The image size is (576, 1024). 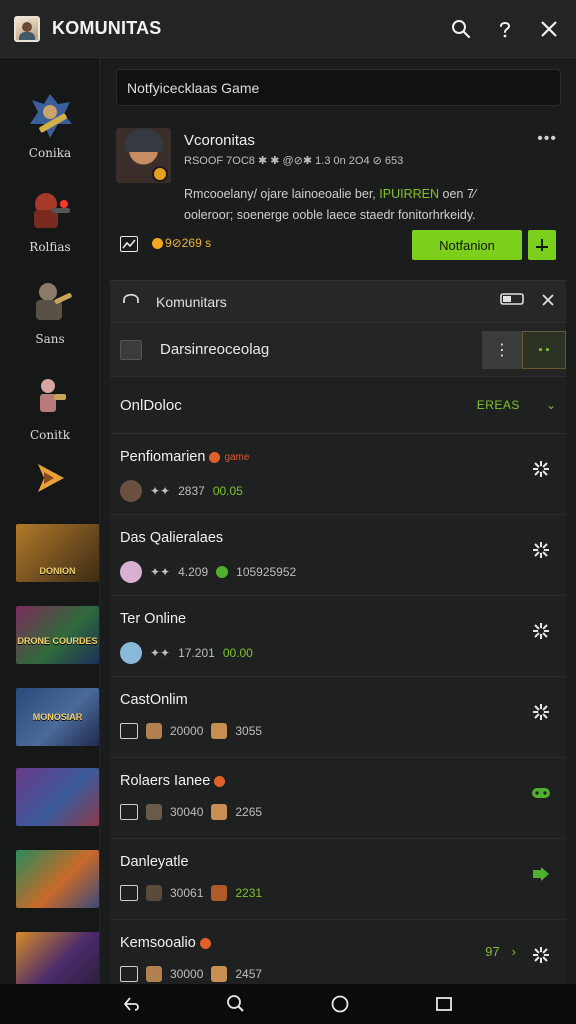 I want to click on game-thumbnail: MONOSIAR, so click(x=57, y=717).